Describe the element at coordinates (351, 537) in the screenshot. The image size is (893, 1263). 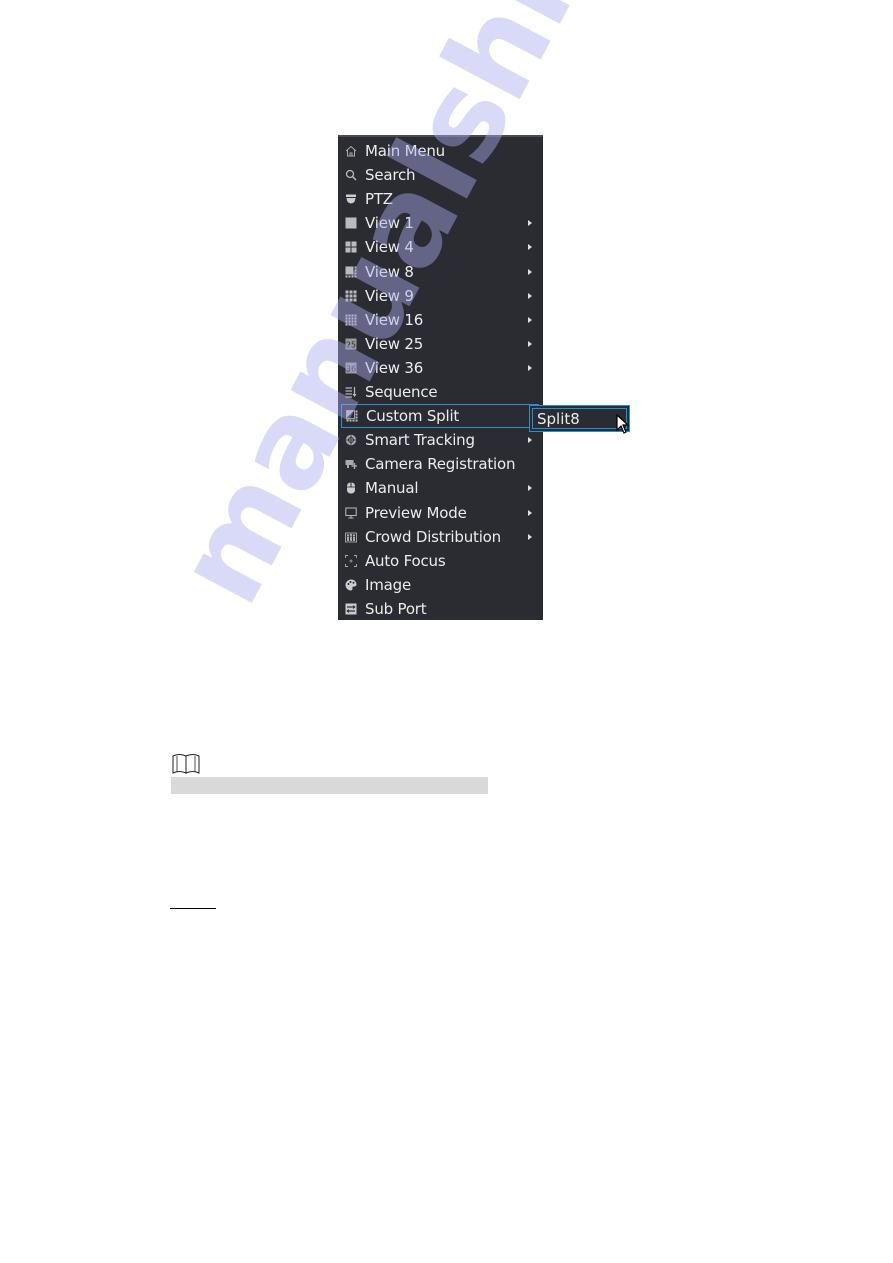
I see `crowd-icon` at that location.